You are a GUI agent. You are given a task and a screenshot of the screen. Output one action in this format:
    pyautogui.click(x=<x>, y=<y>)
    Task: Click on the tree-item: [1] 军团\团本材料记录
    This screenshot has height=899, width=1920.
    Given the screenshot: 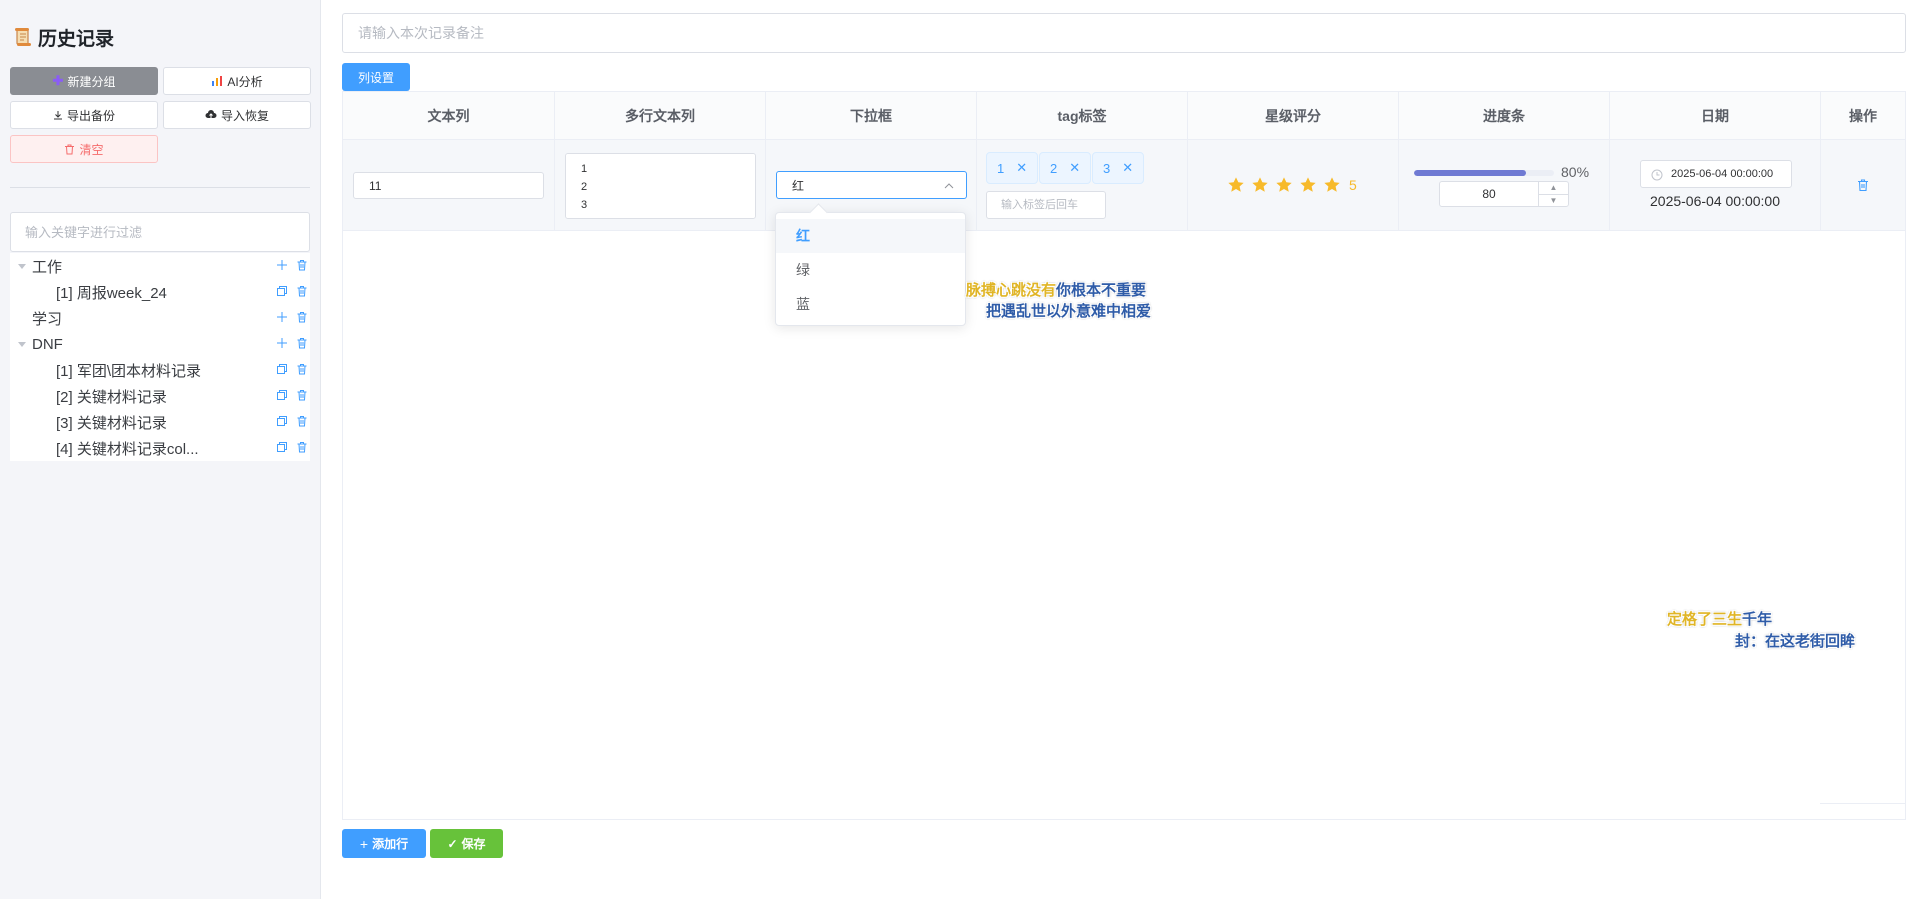 What is the action you would take?
    pyautogui.click(x=160, y=370)
    